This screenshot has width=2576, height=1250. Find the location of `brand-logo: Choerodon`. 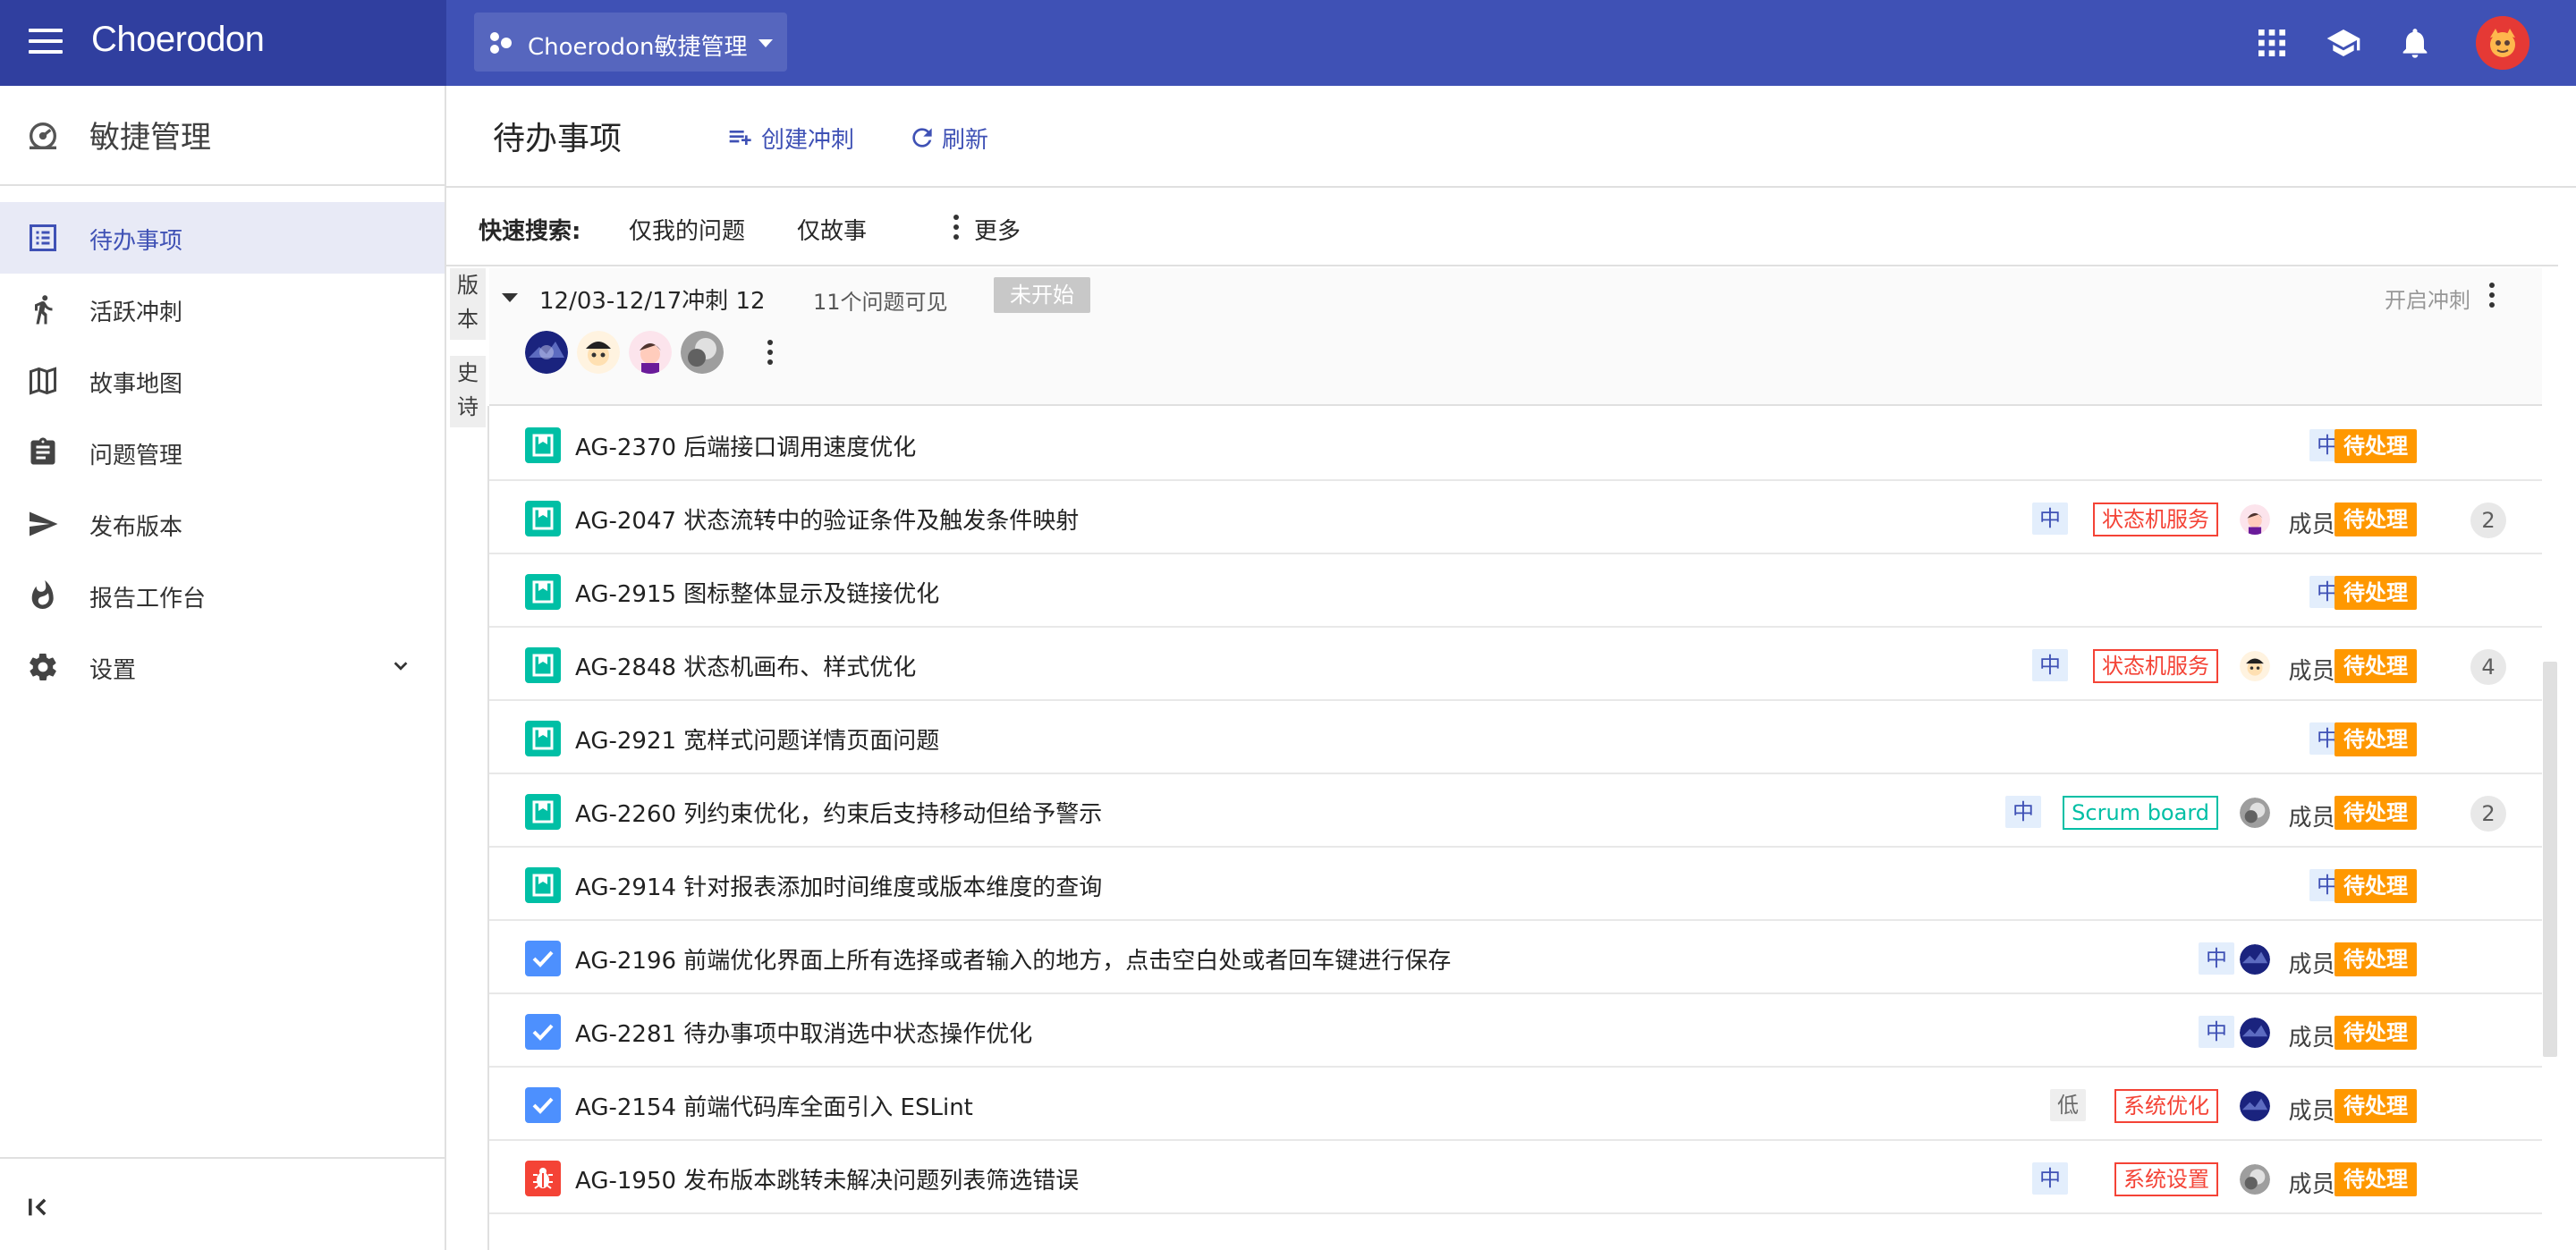

brand-logo: Choerodon is located at coordinates (178, 40).